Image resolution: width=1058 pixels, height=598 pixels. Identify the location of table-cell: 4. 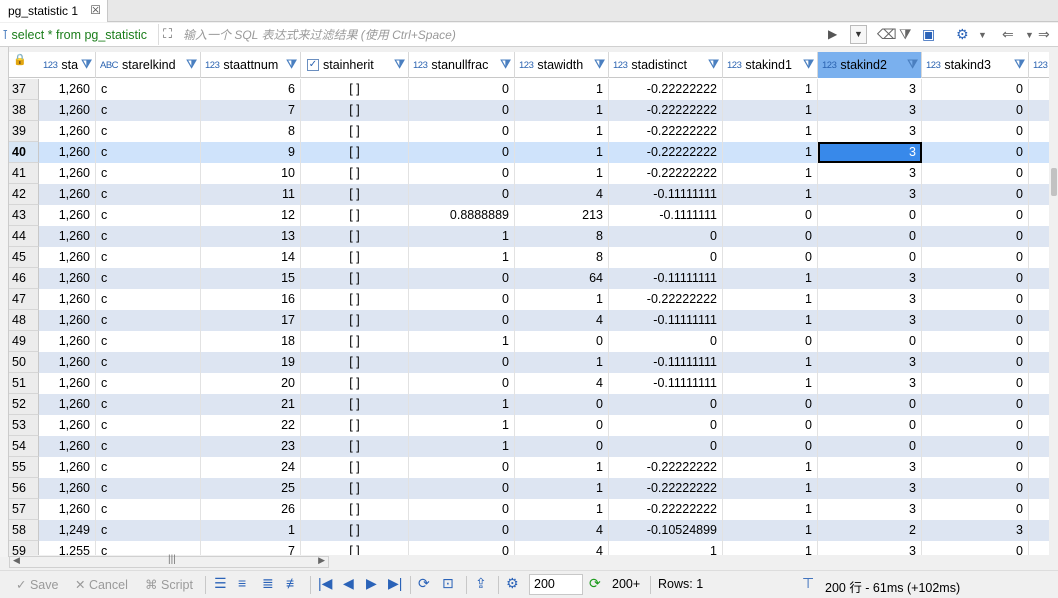
(562, 530).